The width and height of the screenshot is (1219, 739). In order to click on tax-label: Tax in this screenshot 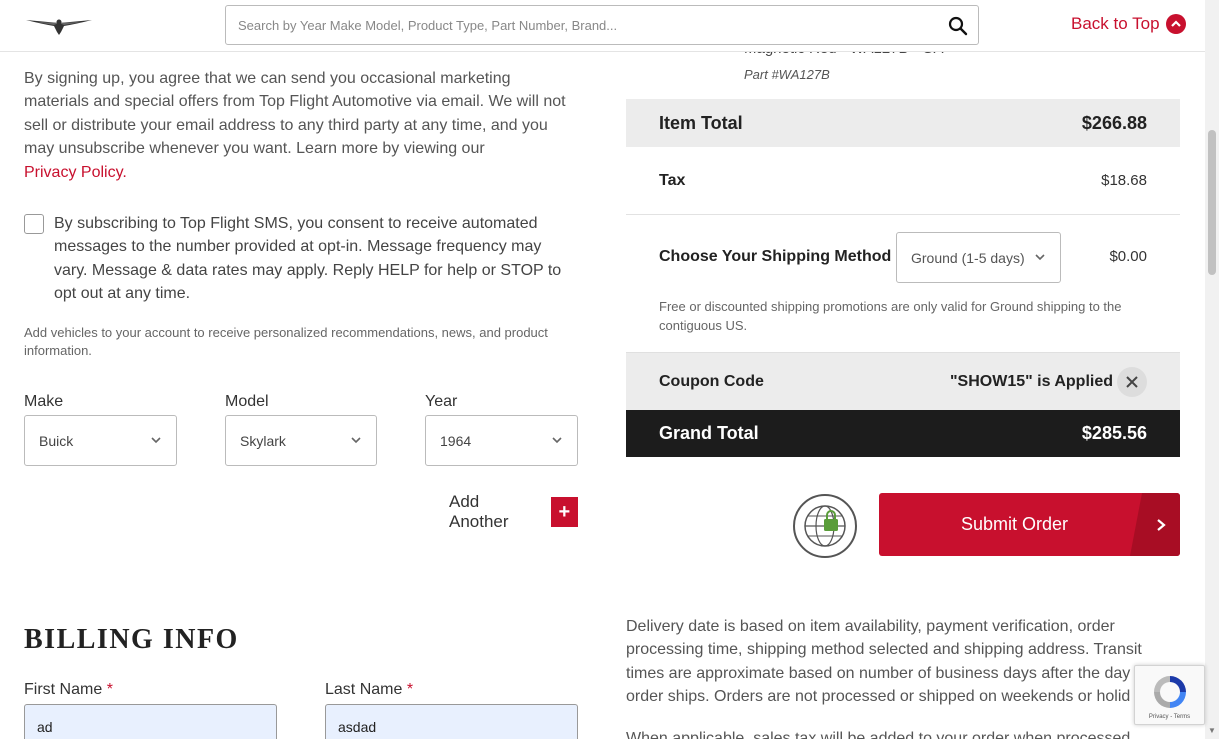, I will do `click(672, 180)`.